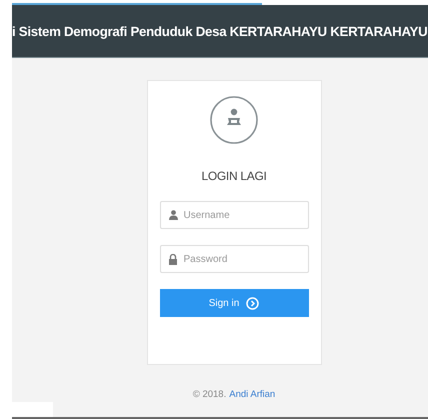  I want to click on username-field: Username, so click(234, 215).